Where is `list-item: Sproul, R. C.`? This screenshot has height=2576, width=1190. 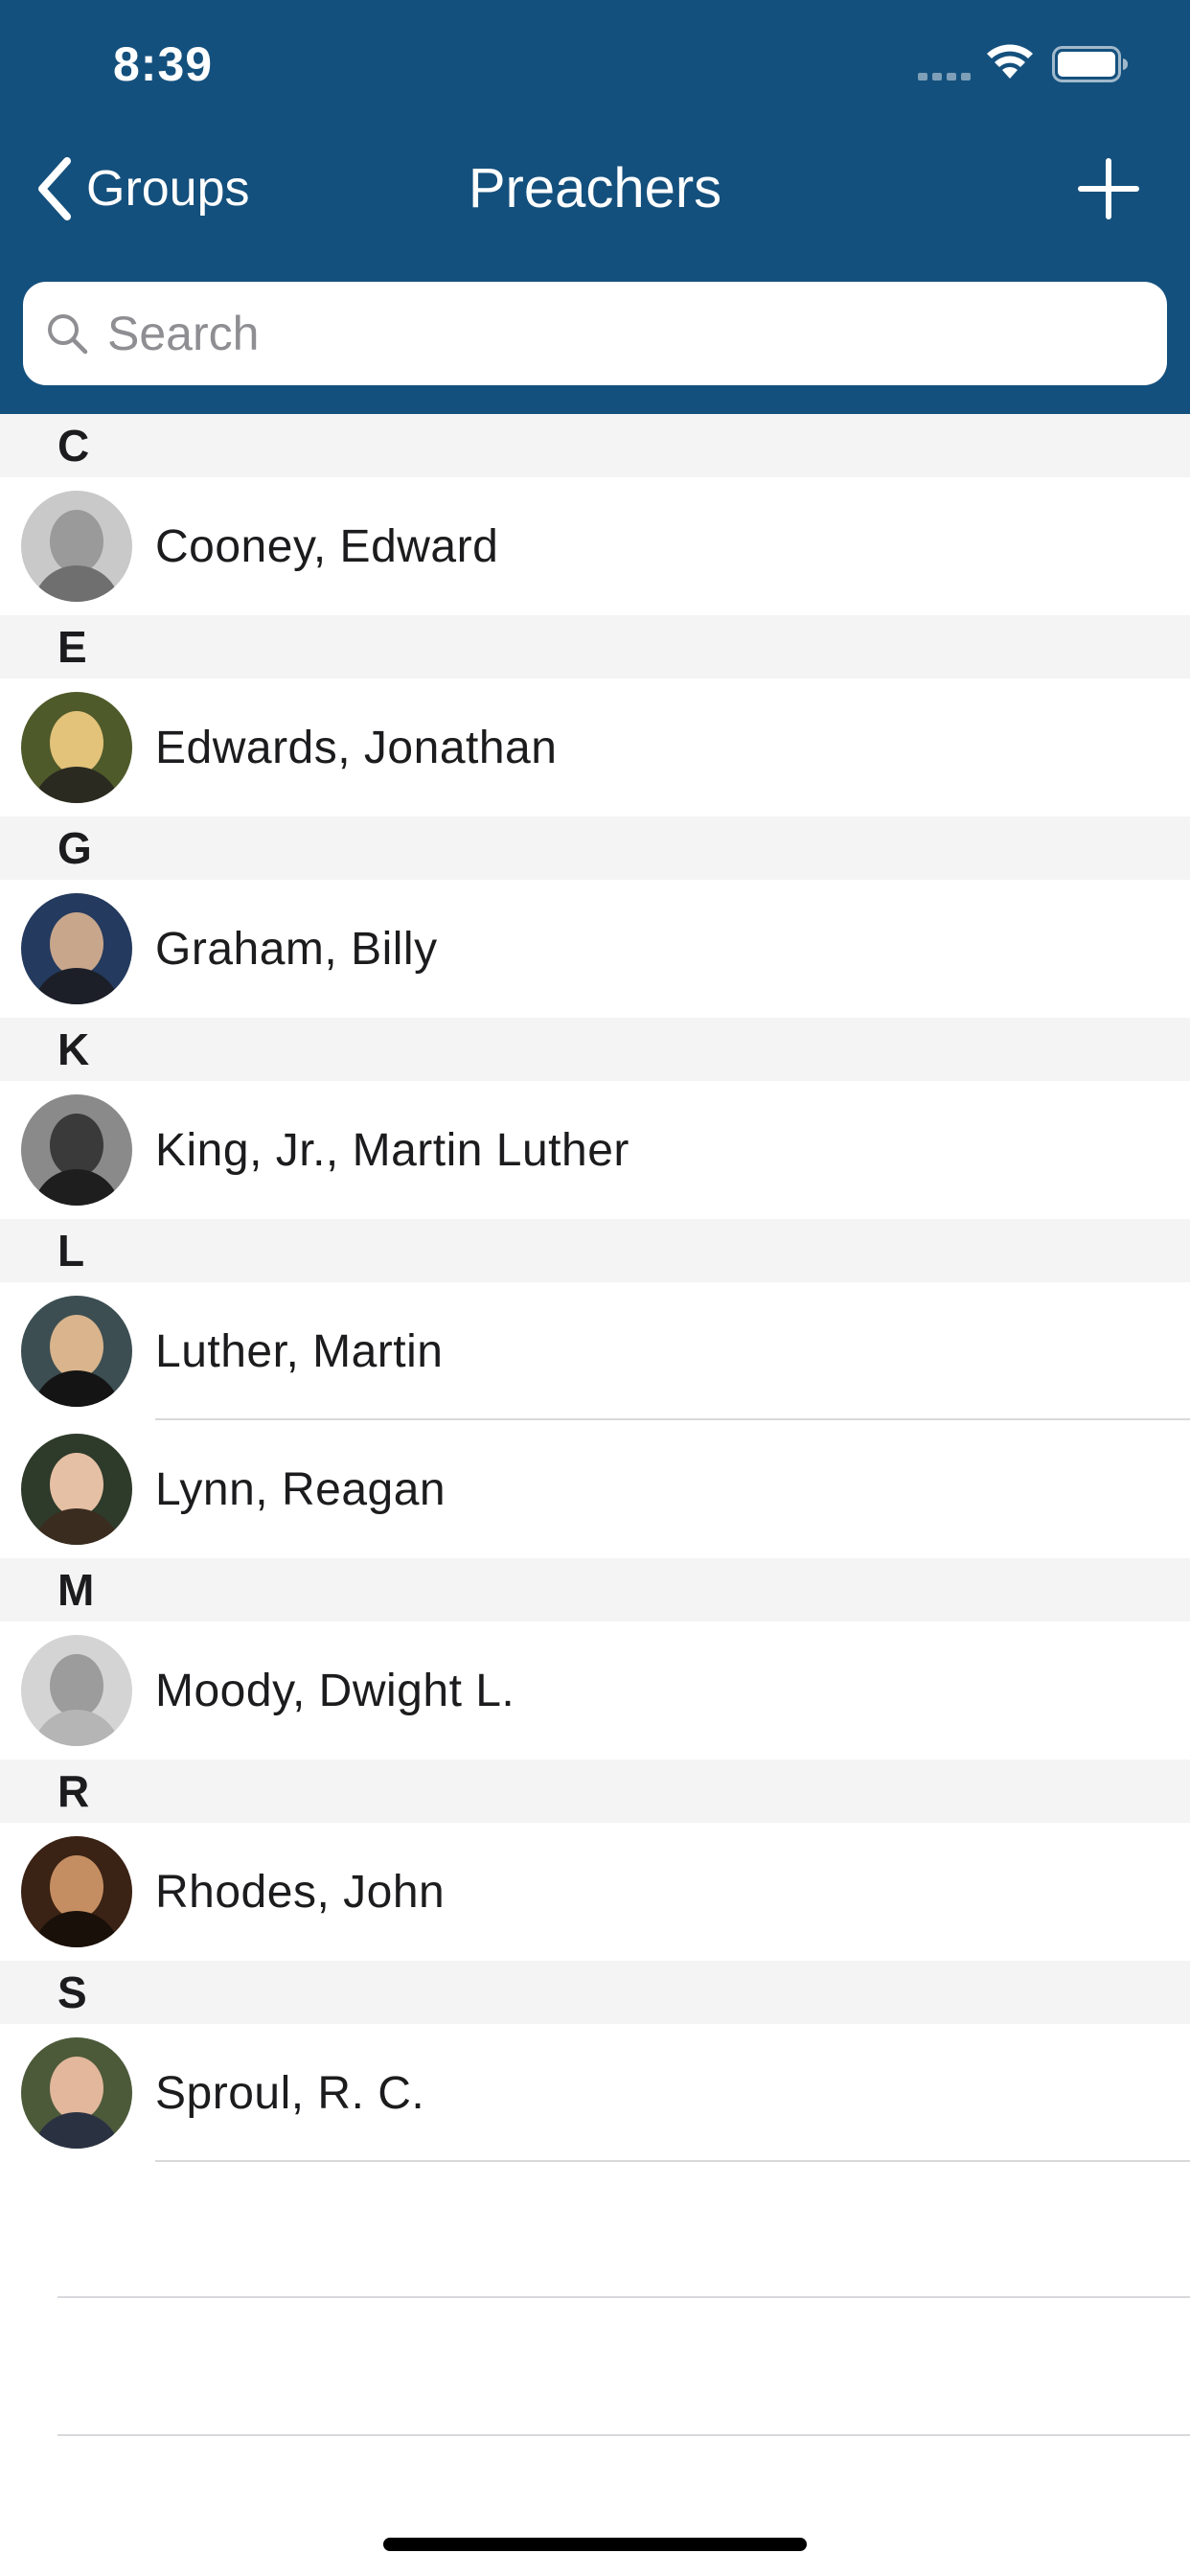
list-item: Sproul, R. C. is located at coordinates (595, 2093).